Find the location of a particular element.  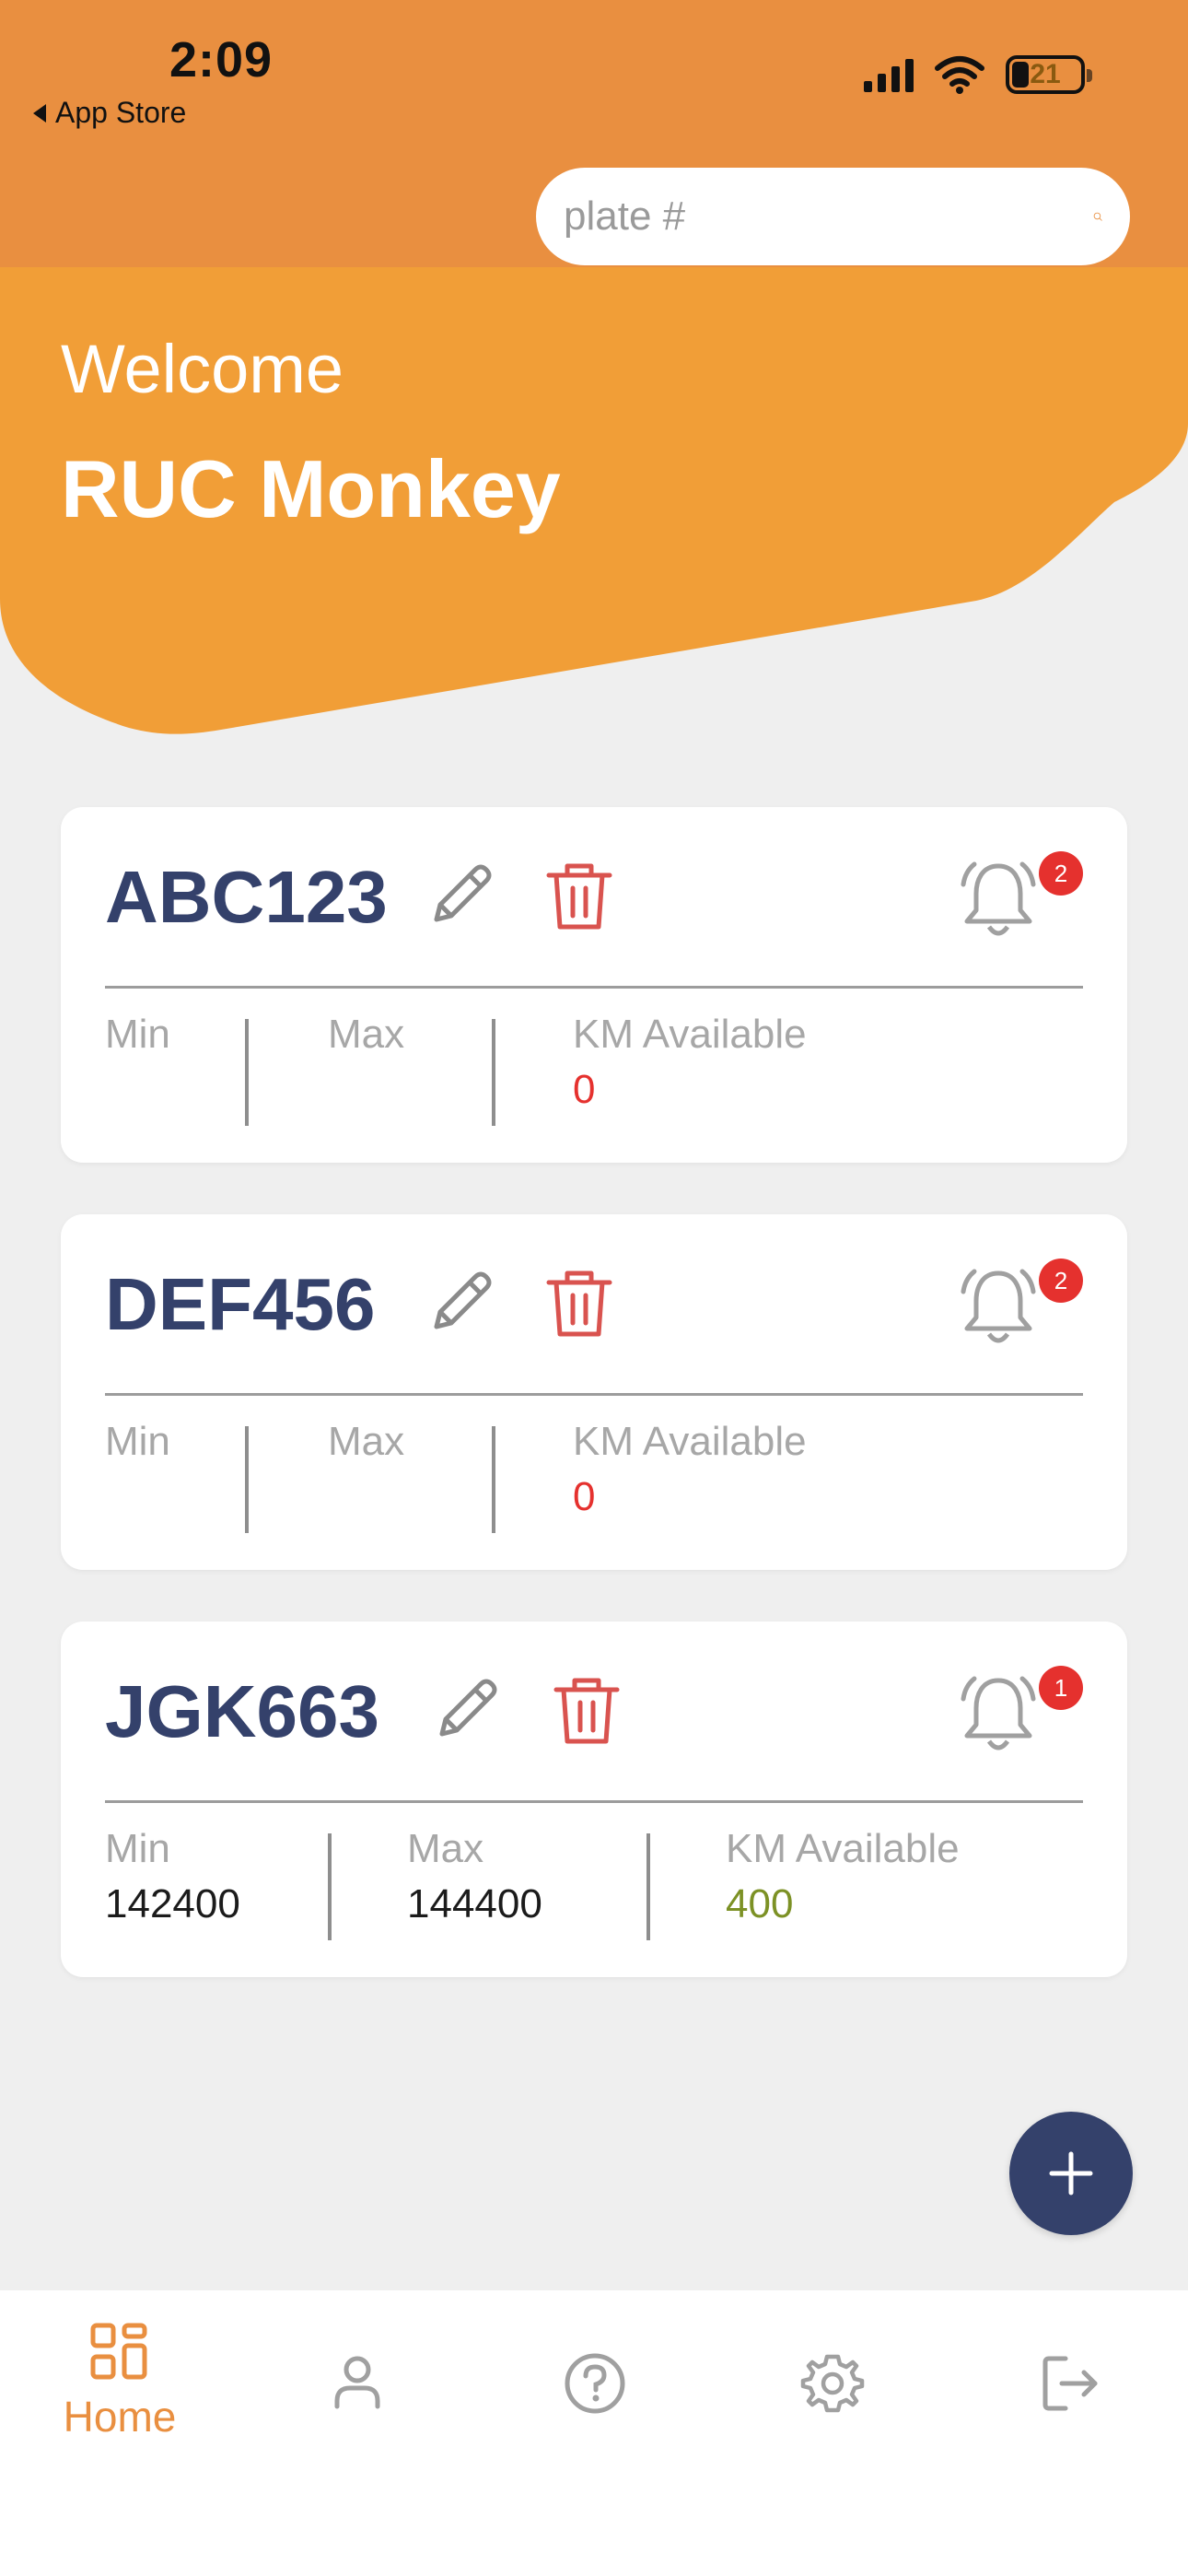

tab-profile is located at coordinates (357, 2380).